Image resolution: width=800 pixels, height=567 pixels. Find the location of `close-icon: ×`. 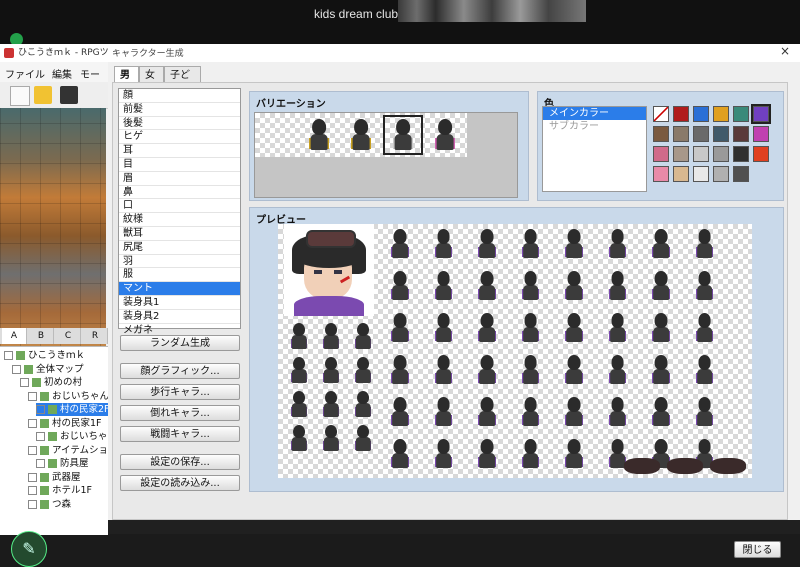

close-icon: × is located at coordinates (785, 51).